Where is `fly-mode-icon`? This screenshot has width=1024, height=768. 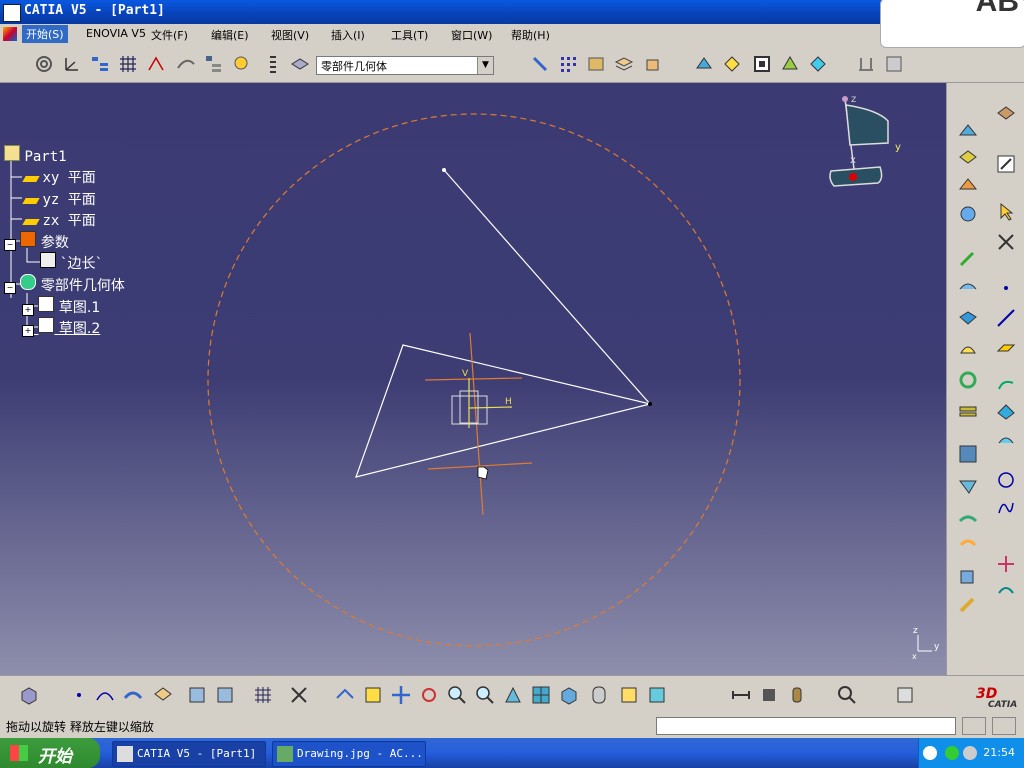
fly-mode-icon is located at coordinates (345, 695).